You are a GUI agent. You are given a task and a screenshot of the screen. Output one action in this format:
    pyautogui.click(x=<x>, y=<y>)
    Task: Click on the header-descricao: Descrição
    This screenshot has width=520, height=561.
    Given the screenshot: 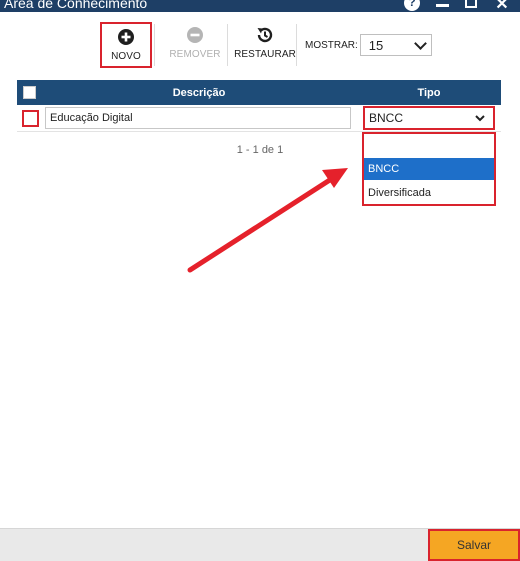 What is the action you would take?
    pyautogui.click(x=199, y=93)
    